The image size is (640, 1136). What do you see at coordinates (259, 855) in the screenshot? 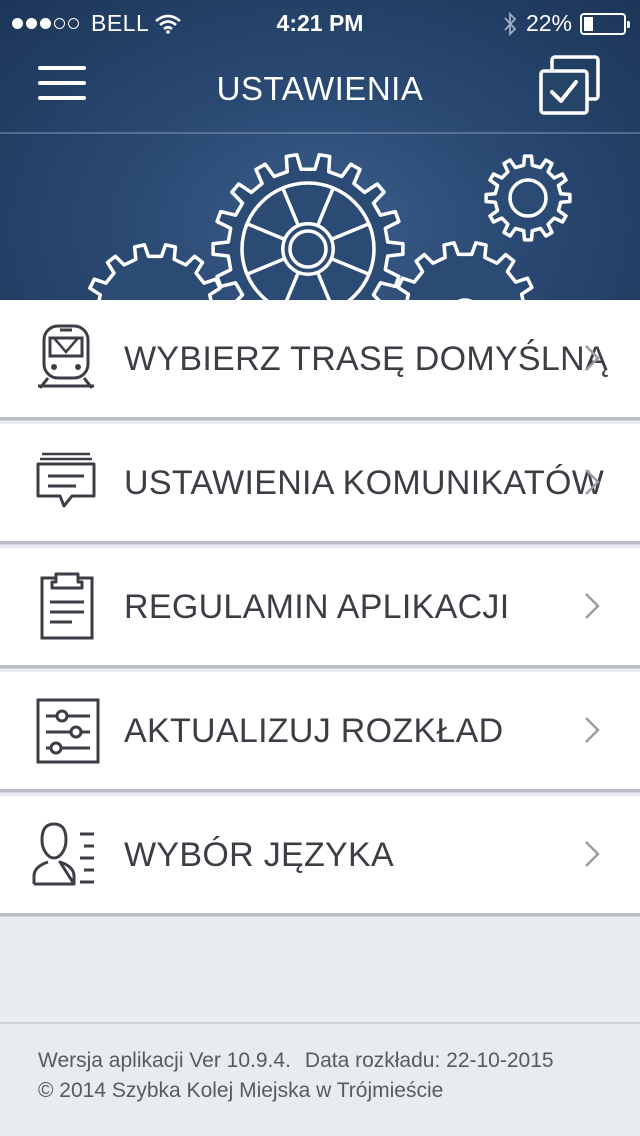
I see `menu-item-label: WYBÓR JĘZYKA` at bounding box center [259, 855].